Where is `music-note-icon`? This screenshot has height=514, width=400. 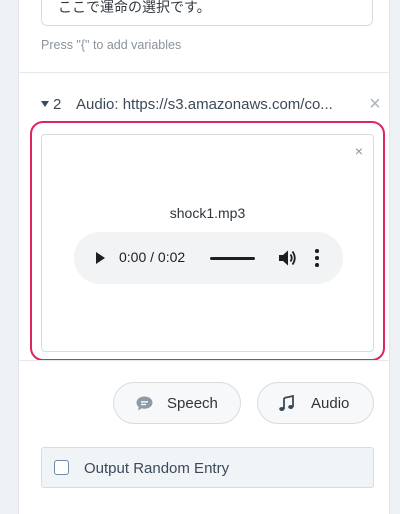 music-note-icon is located at coordinates (286, 403).